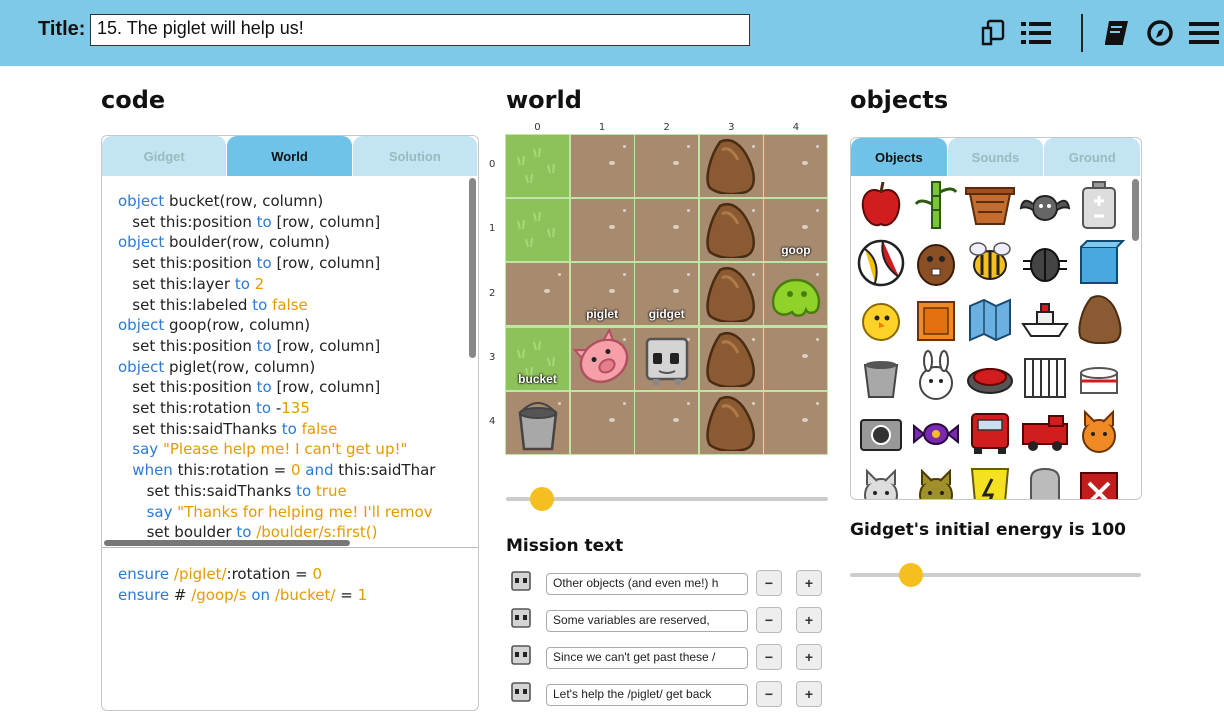 The image size is (1224, 713). I want to click on code-token: say, so click(140, 449).